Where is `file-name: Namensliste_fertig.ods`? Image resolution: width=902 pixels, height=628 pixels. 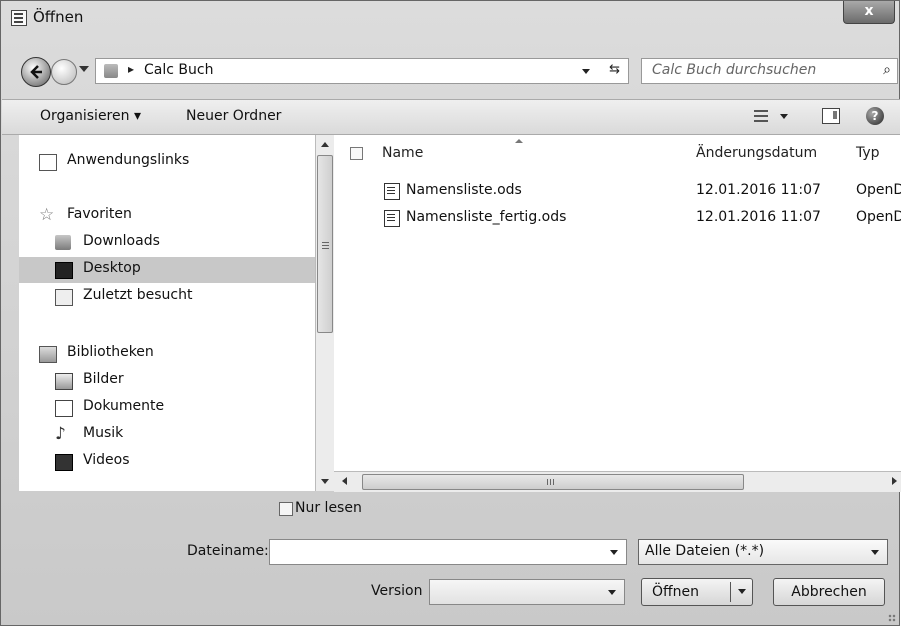 file-name: Namensliste_fertig.ods is located at coordinates (486, 217).